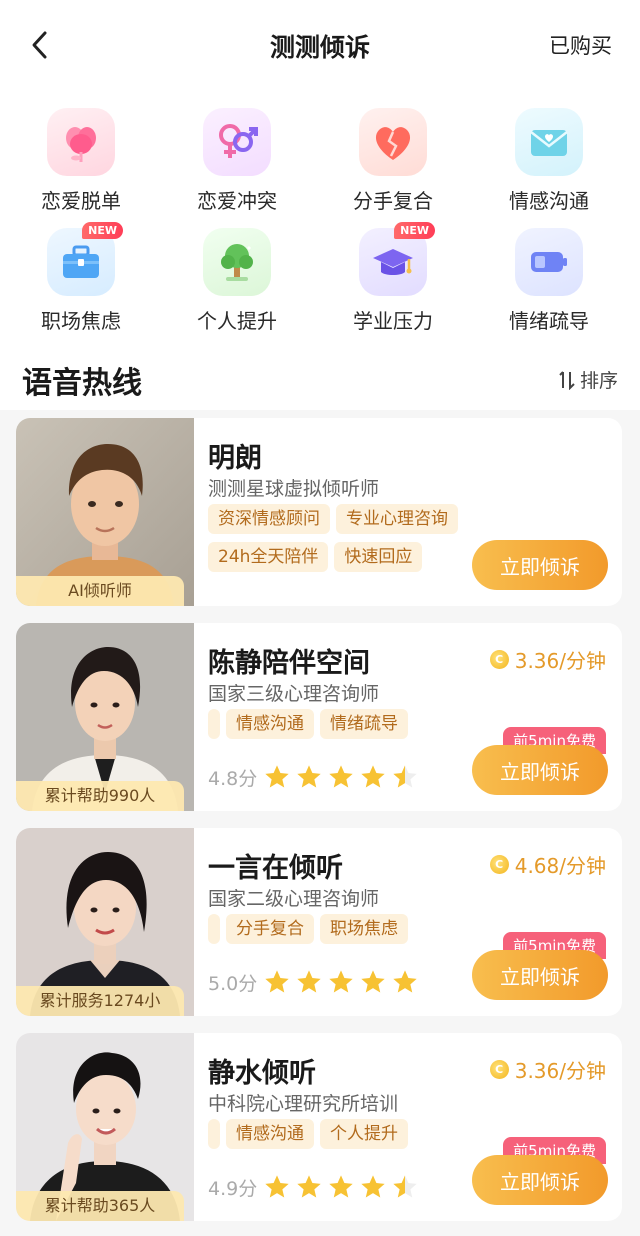 The height and width of the screenshot is (1236, 640). What do you see at coordinates (233, 778) in the screenshot?
I see `rating-score: 4.8分` at bounding box center [233, 778].